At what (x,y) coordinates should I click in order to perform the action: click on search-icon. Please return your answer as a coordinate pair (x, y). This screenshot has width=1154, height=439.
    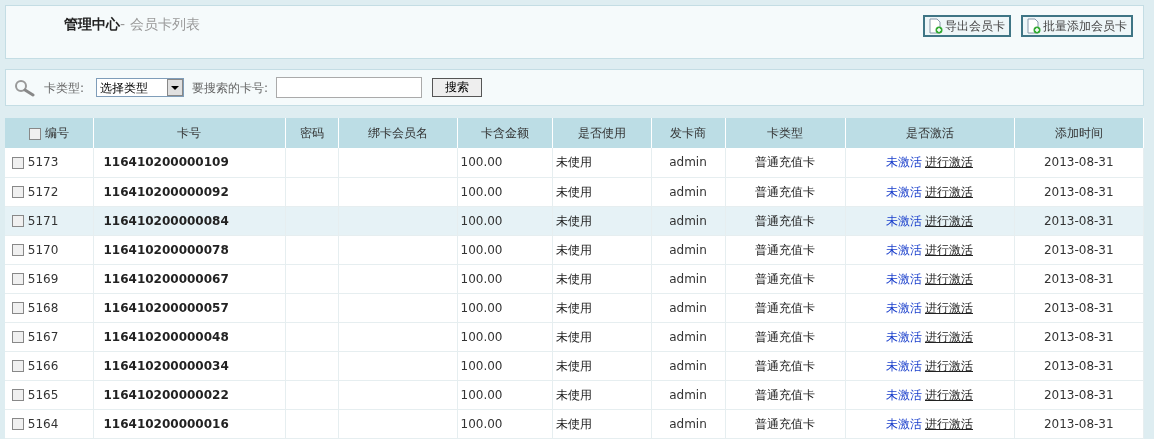
    Looking at the image, I should click on (25, 87).